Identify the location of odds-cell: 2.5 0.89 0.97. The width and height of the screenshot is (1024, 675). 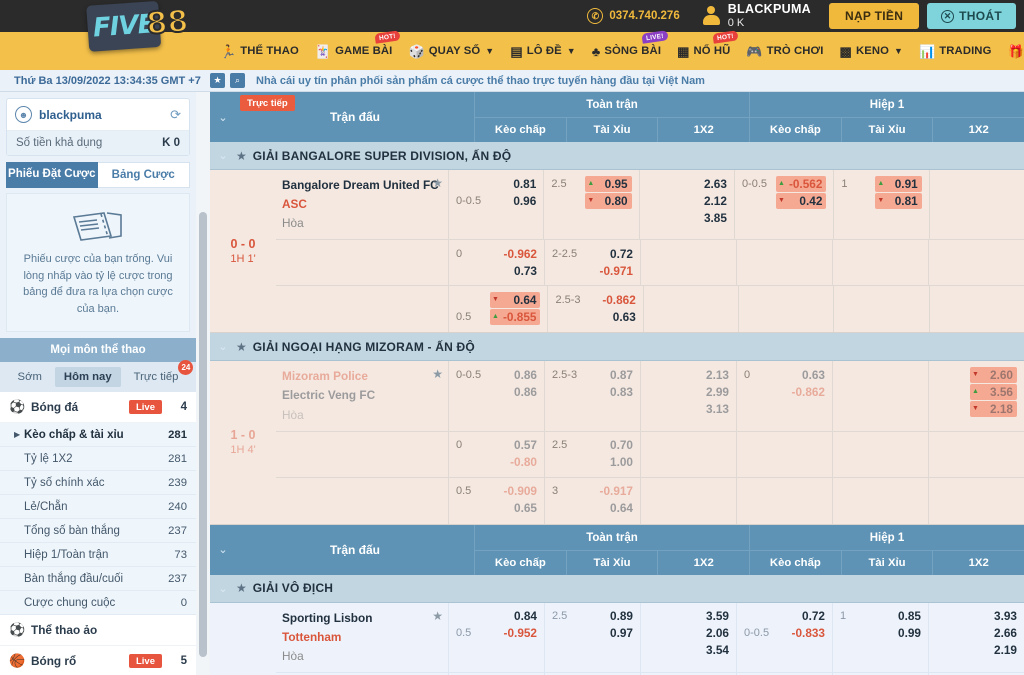
(592, 637).